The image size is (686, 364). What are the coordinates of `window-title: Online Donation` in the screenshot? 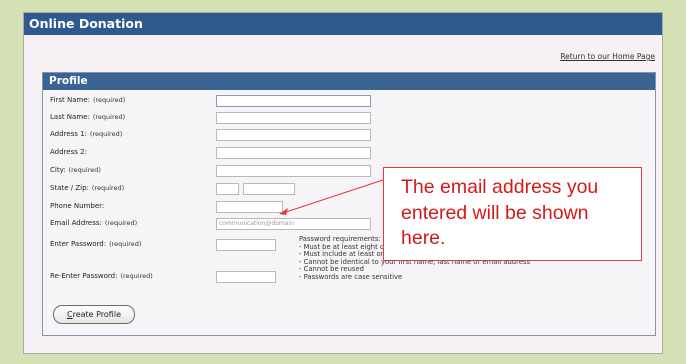 It's located at (343, 24).